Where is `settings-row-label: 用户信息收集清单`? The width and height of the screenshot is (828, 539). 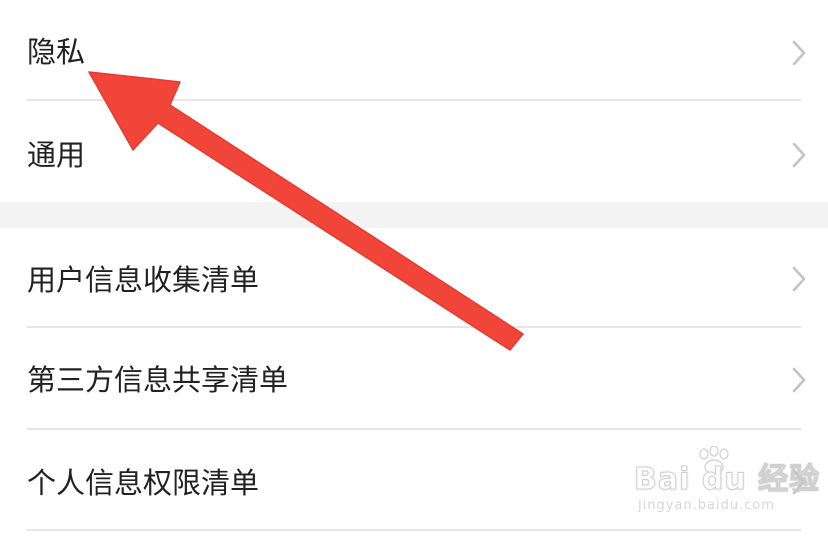
settings-row-label: 用户信息收集清单 is located at coordinates (143, 280).